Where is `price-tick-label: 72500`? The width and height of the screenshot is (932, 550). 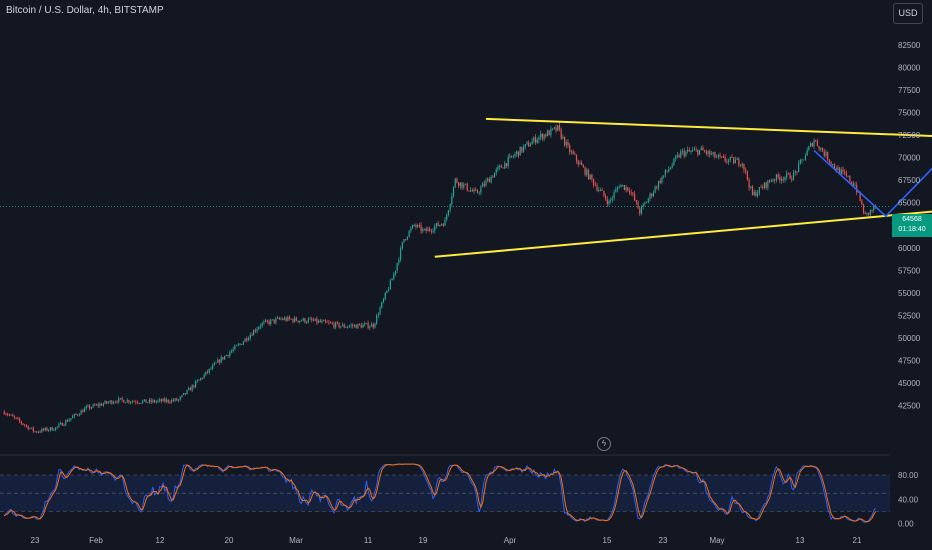
price-tick-label: 72500 is located at coordinates (909, 135).